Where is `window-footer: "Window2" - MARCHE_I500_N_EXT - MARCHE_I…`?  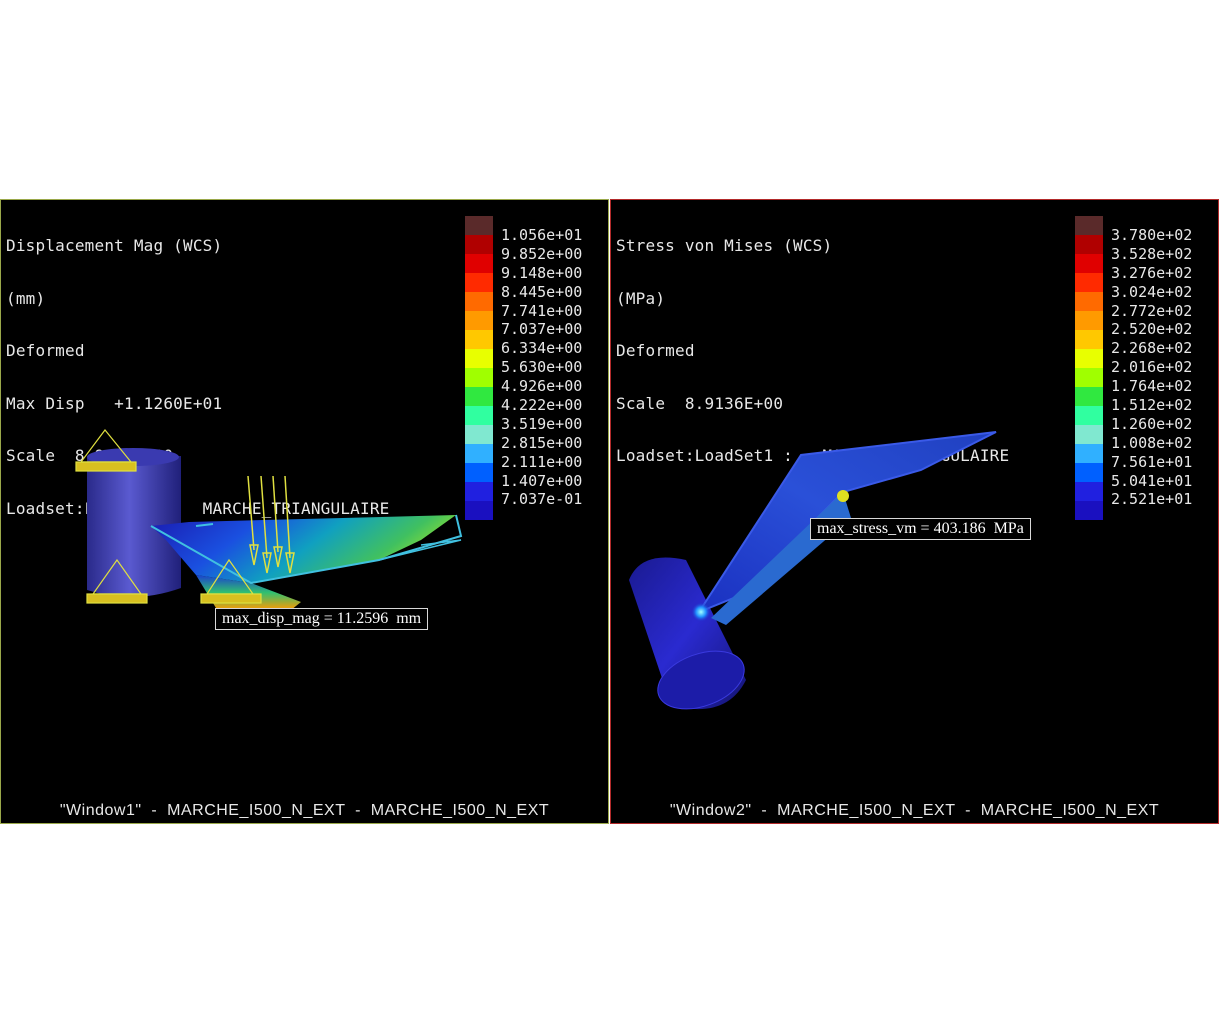
window-footer: "Window2" - MARCHE_I500_N_EXT - MARCHE_I… is located at coordinates (914, 810).